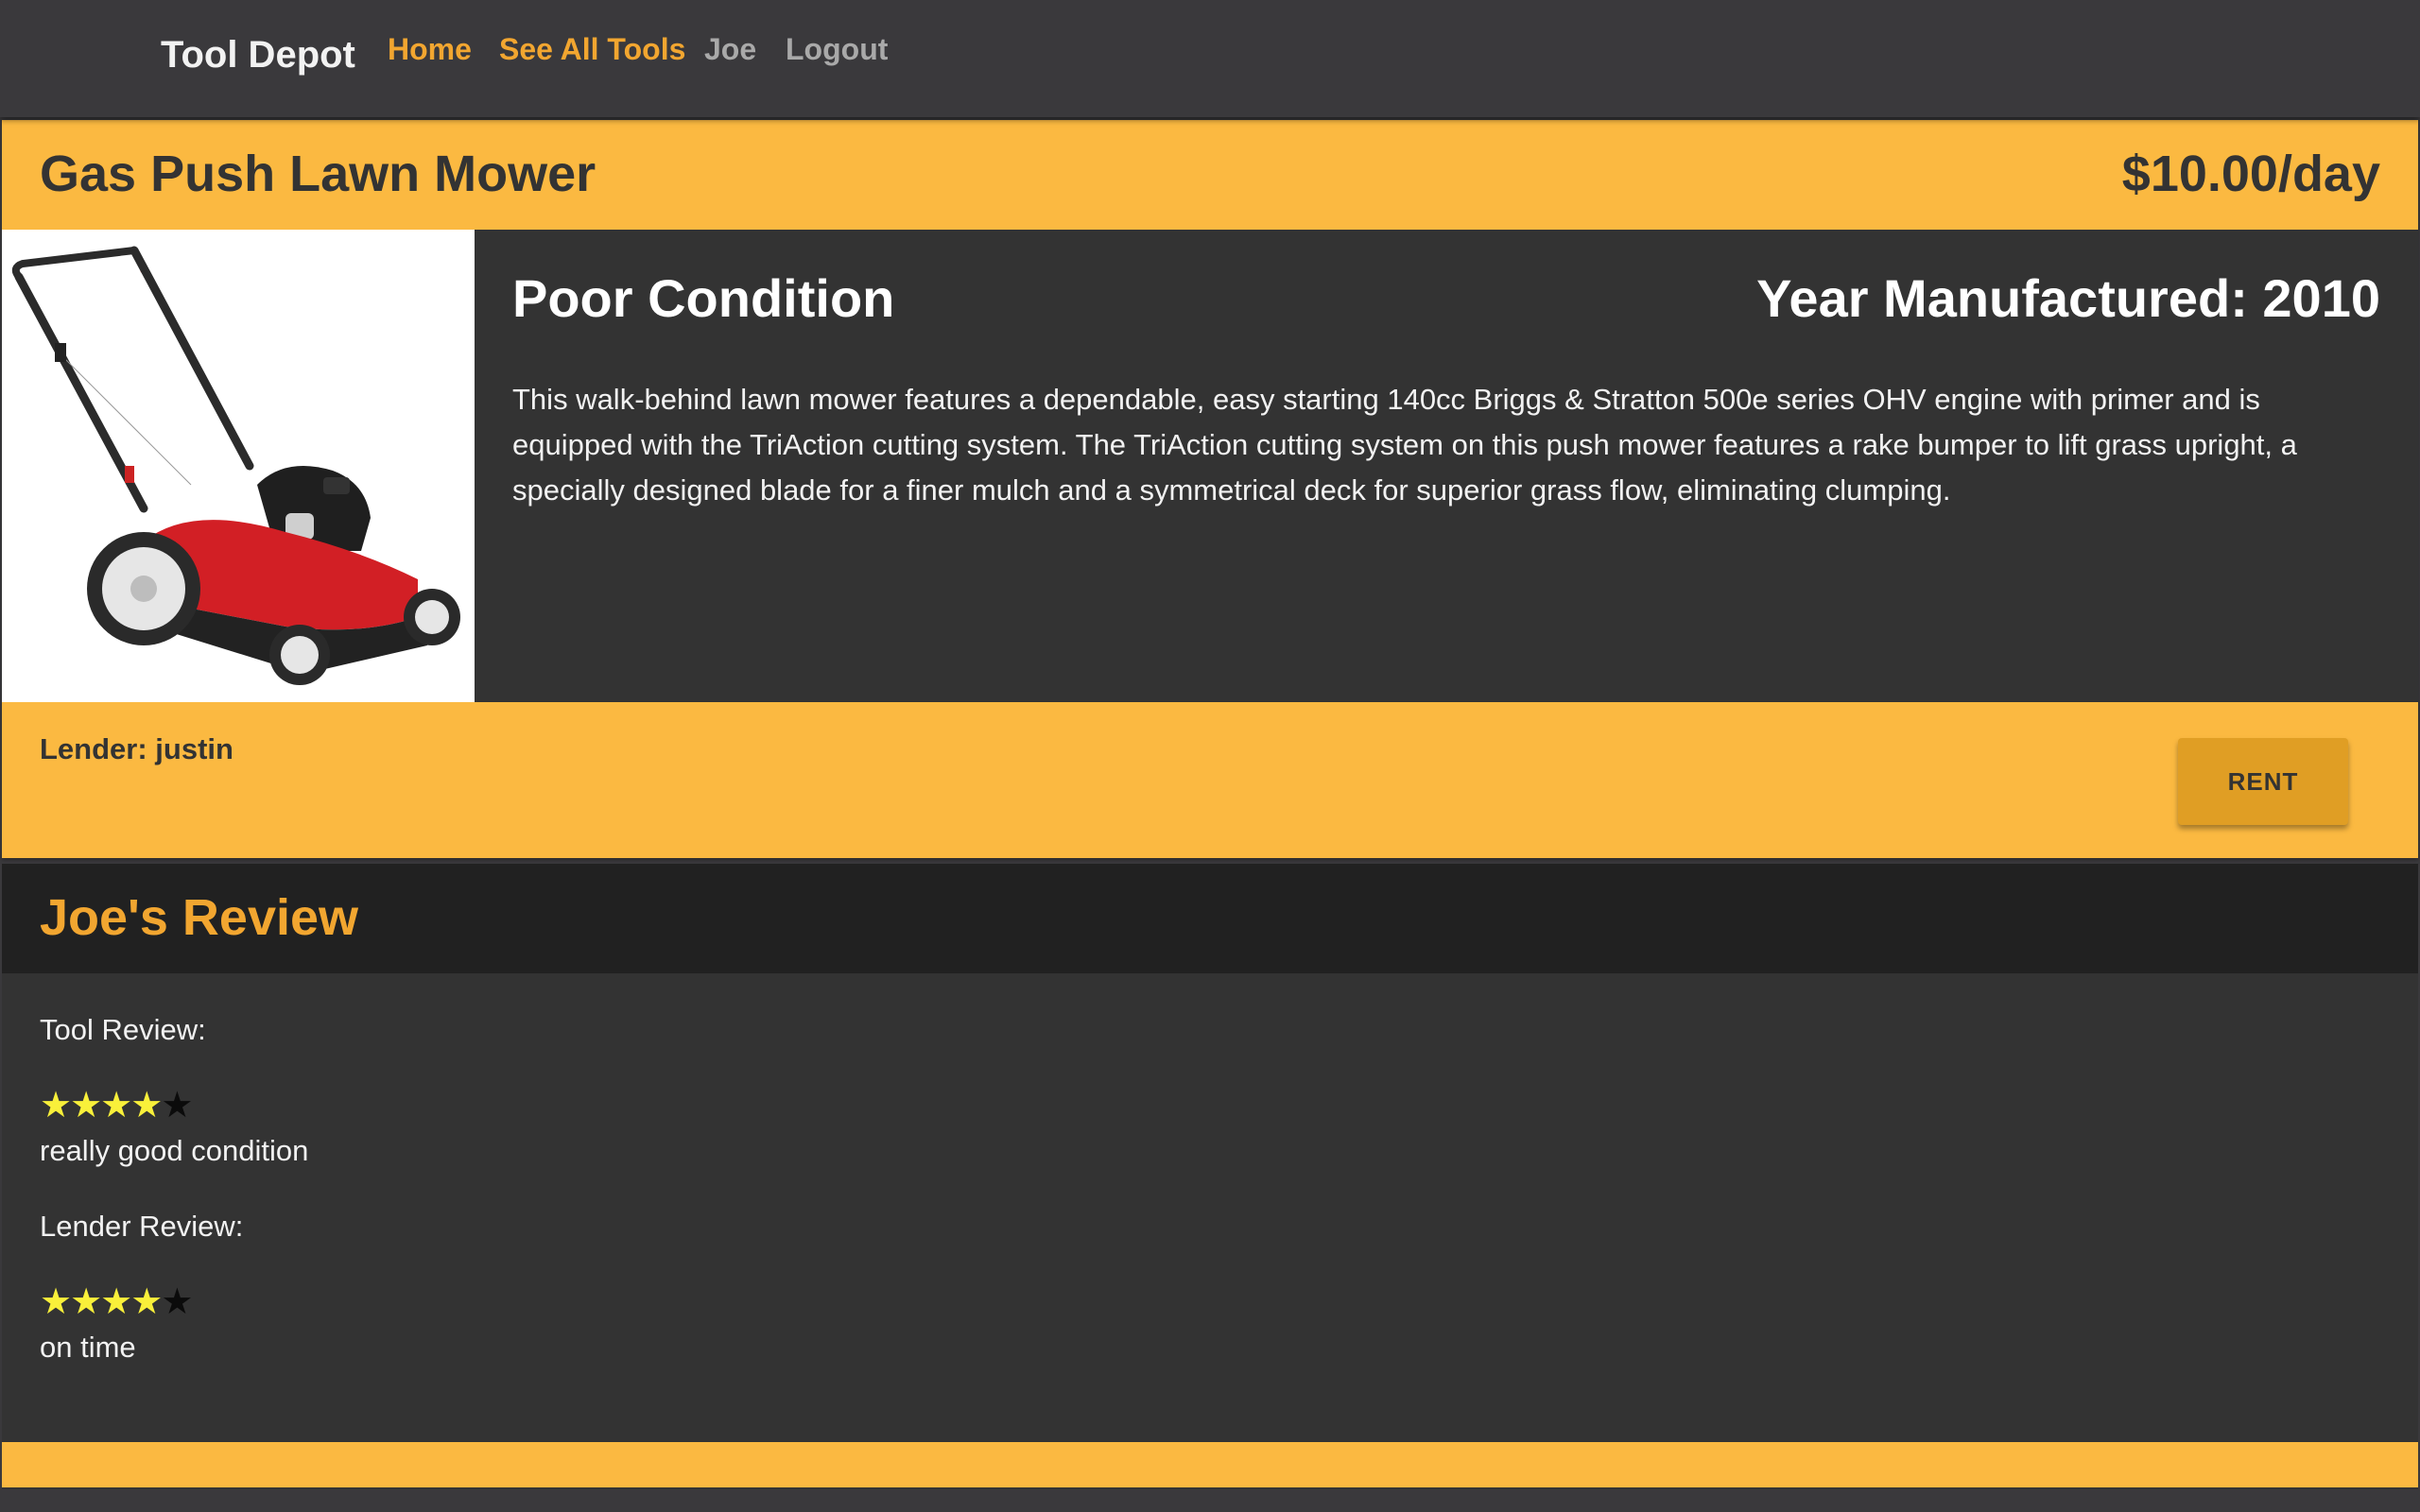  What do you see at coordinates (2068, 298) in the screenshot?
I see `tool-year-manufactured: Year Manufactured: 2010` at bounding box center [2068, 298].